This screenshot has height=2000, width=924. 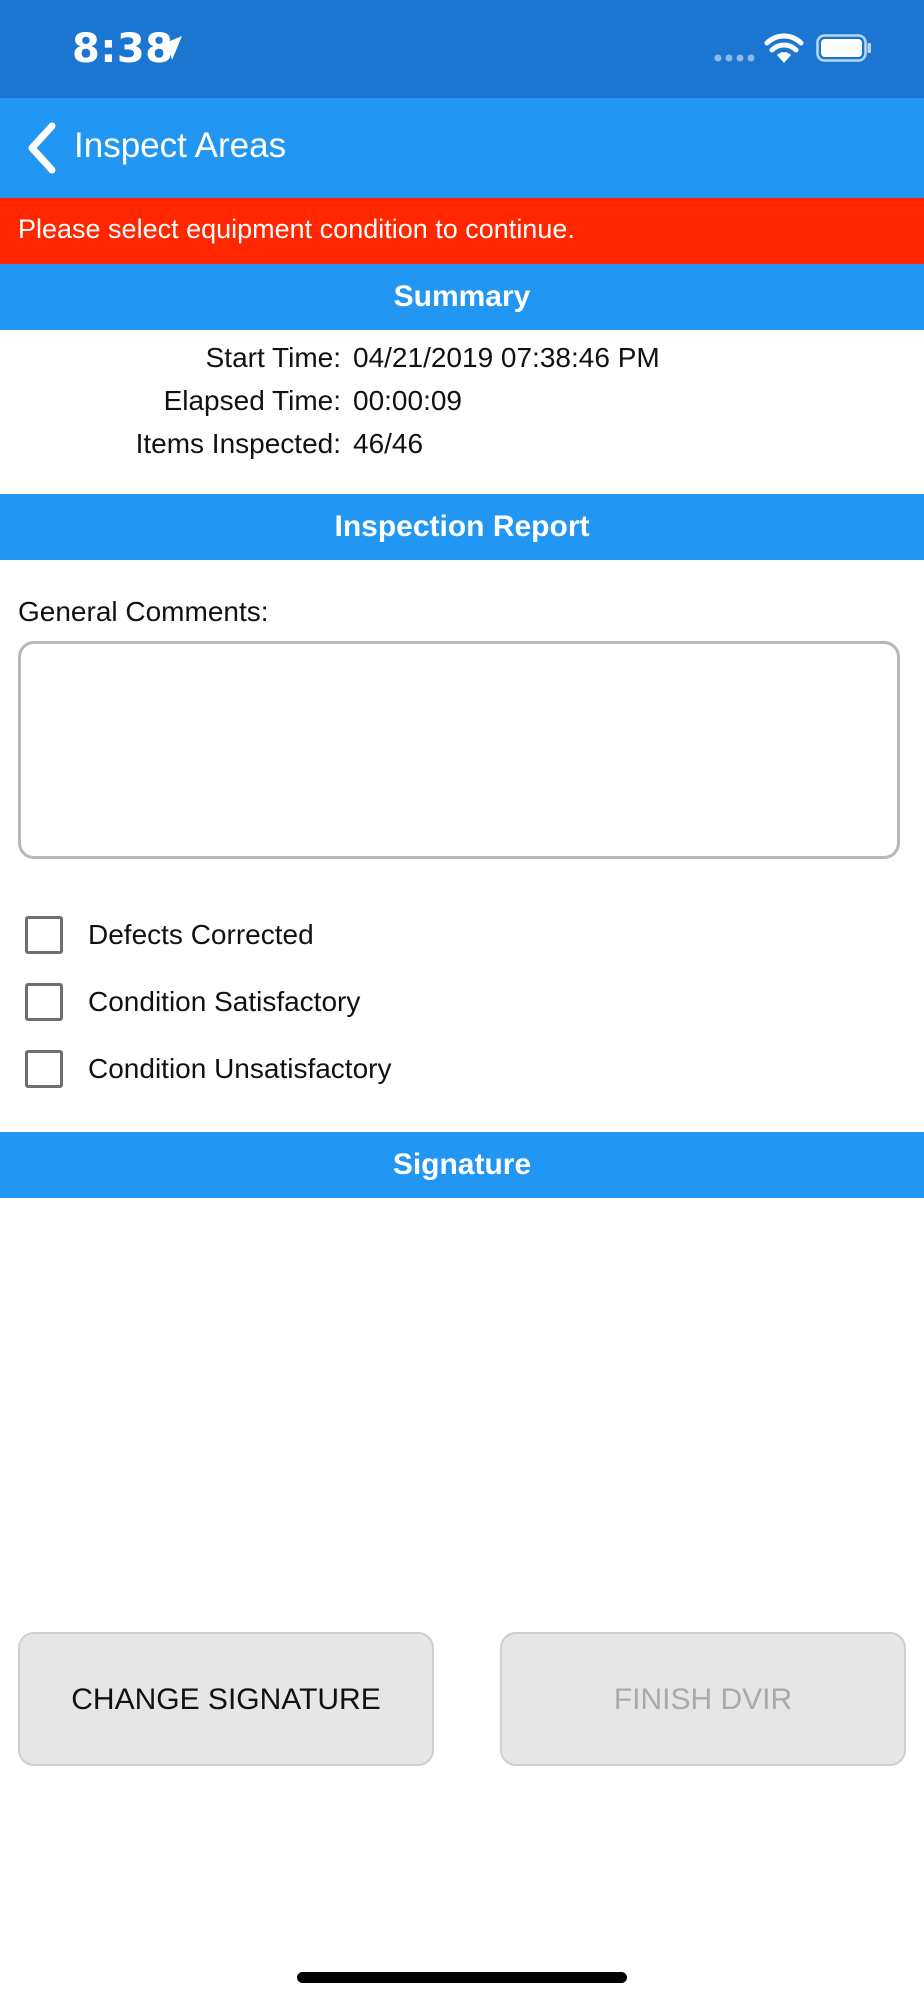 I want to click on summary-label: Start Time:, so click(x=273, y=357).